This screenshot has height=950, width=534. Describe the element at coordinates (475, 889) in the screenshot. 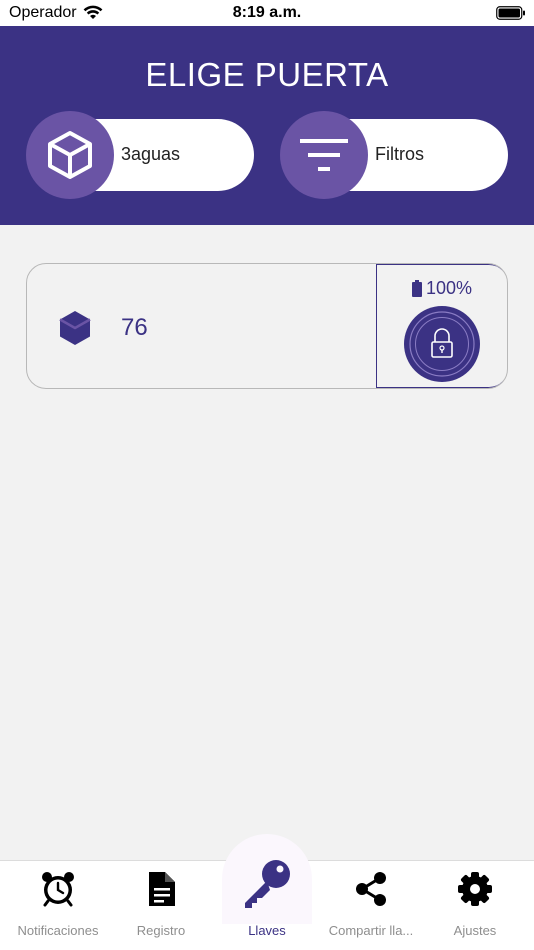

I see `gear-icon` at that location.